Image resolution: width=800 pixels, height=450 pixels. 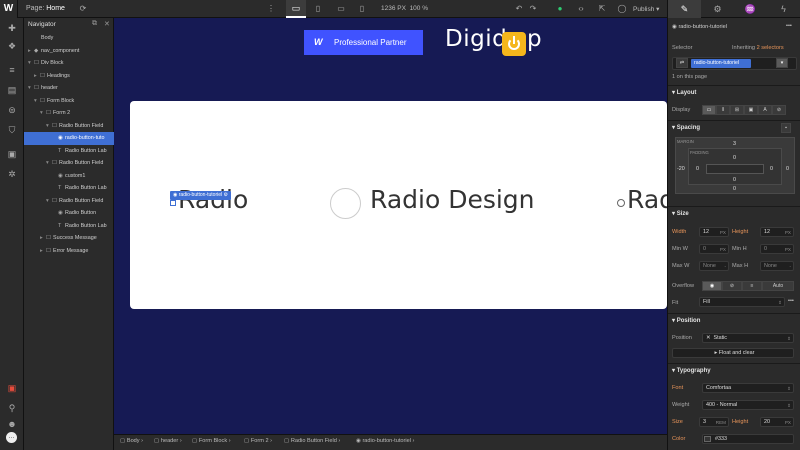 I want to click on pages-icon: ▤, so click(x=12, y=90).